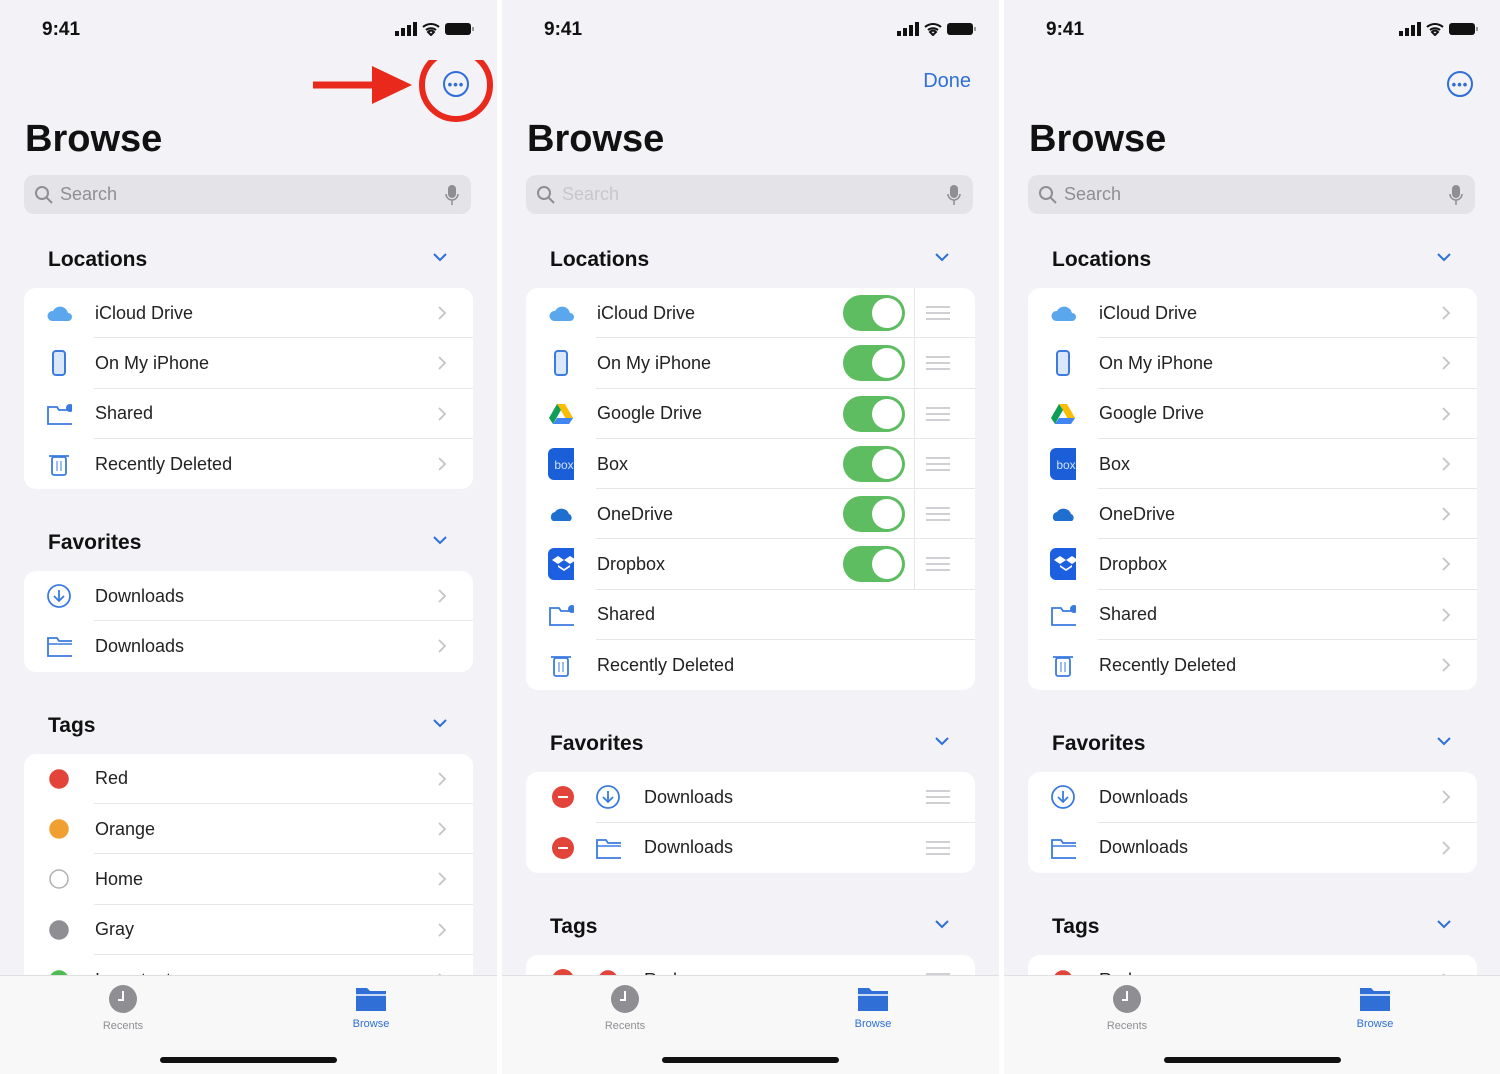  I want to click on svg-text: box, so click(1065, 465).